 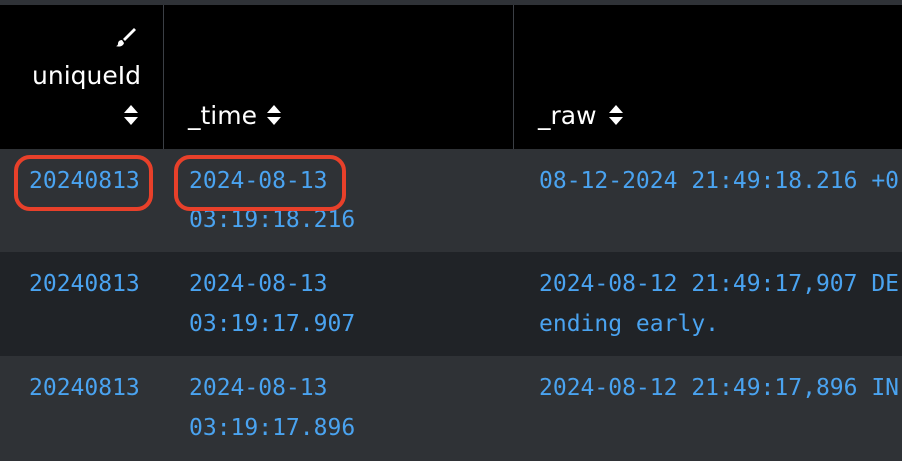 What do you see at coordinates (86, 75) in the screenshot?
I see `column-label-uniqueid: uniqueId` at bounding box center [86, 75].